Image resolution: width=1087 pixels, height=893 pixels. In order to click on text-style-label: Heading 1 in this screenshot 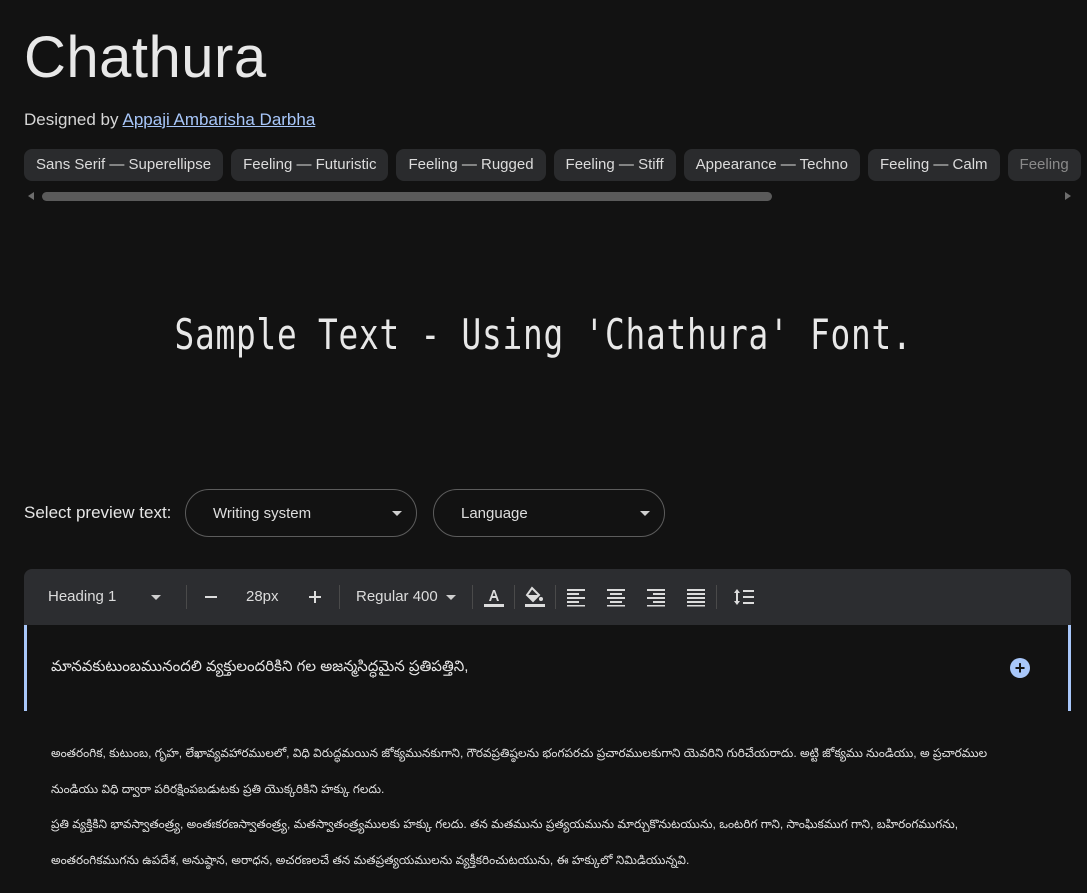, I will do `click(82, 596)`.